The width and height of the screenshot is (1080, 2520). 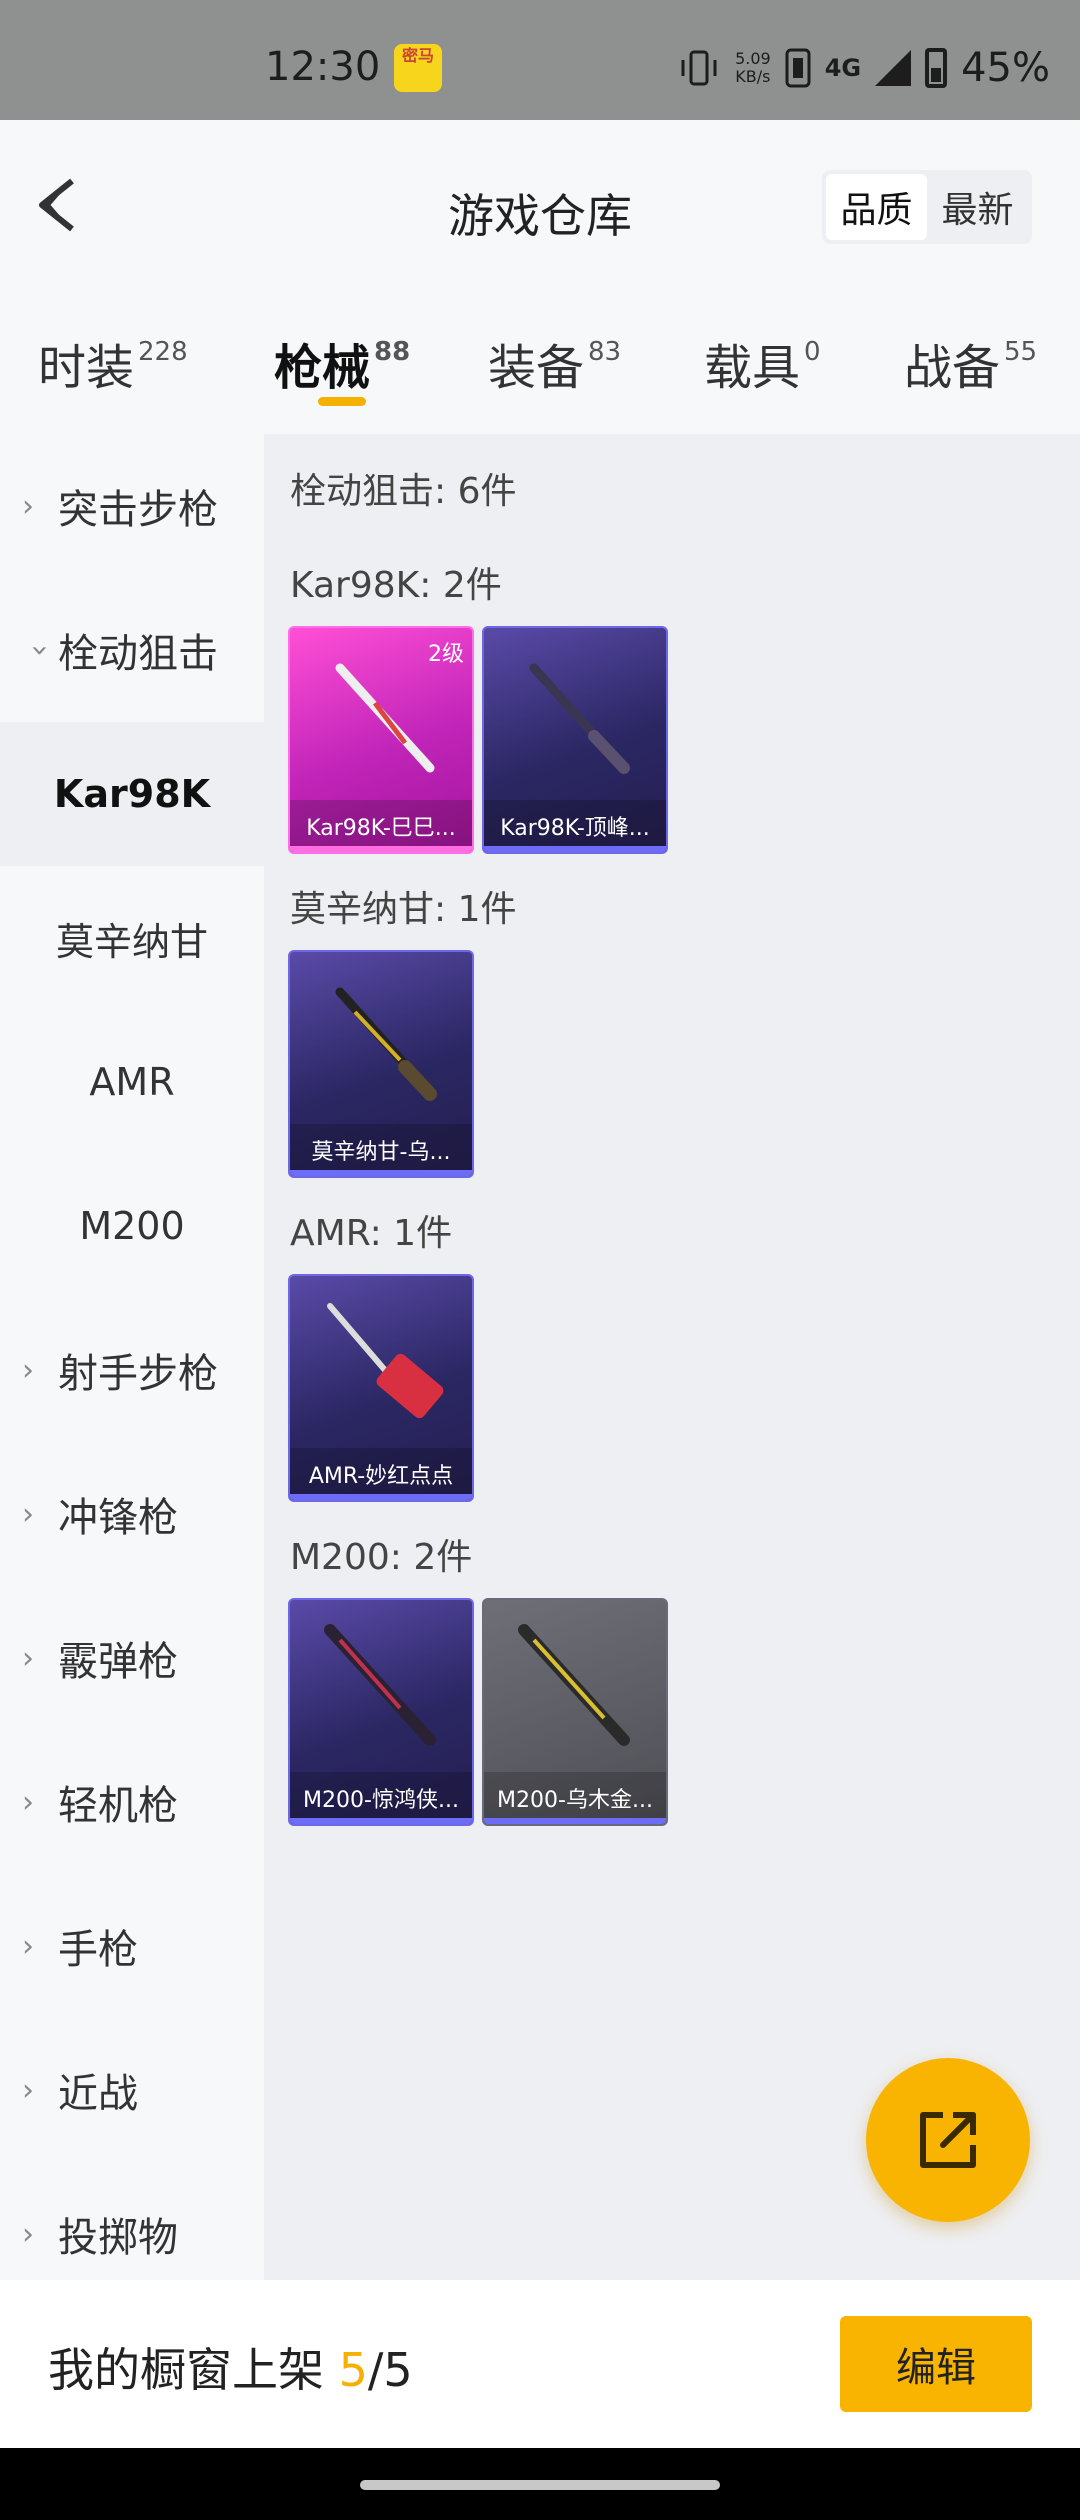 What do you see at coordinates (812, 352) in the screenshot?
I see `tab-count: 0` at bounding box center [812, 352].